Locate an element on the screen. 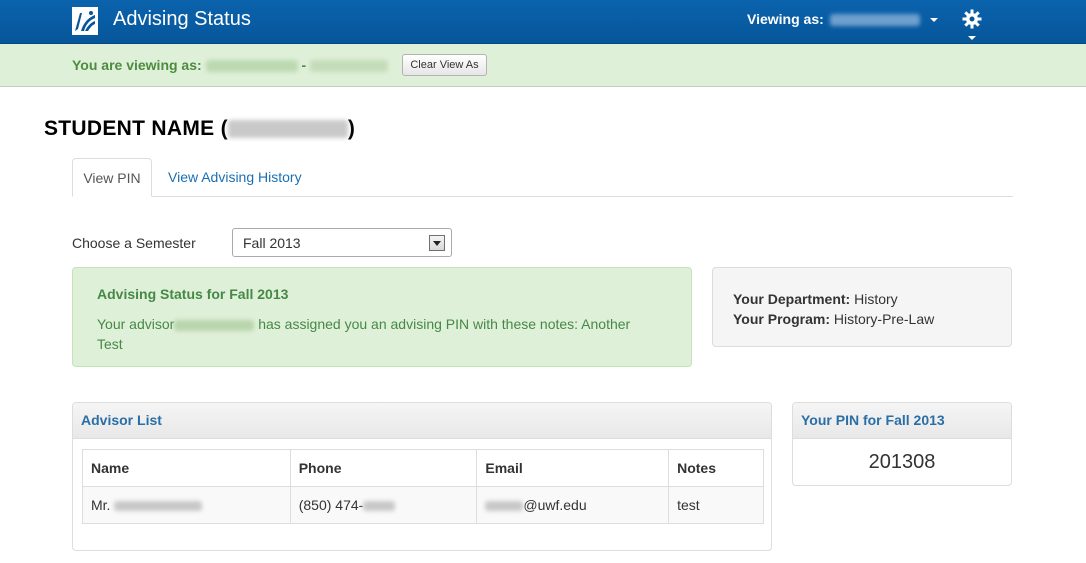 This screenshot has height=563, width=1086. advisor-email-domain: @uwf.edu is located at coordinates (555, 505).